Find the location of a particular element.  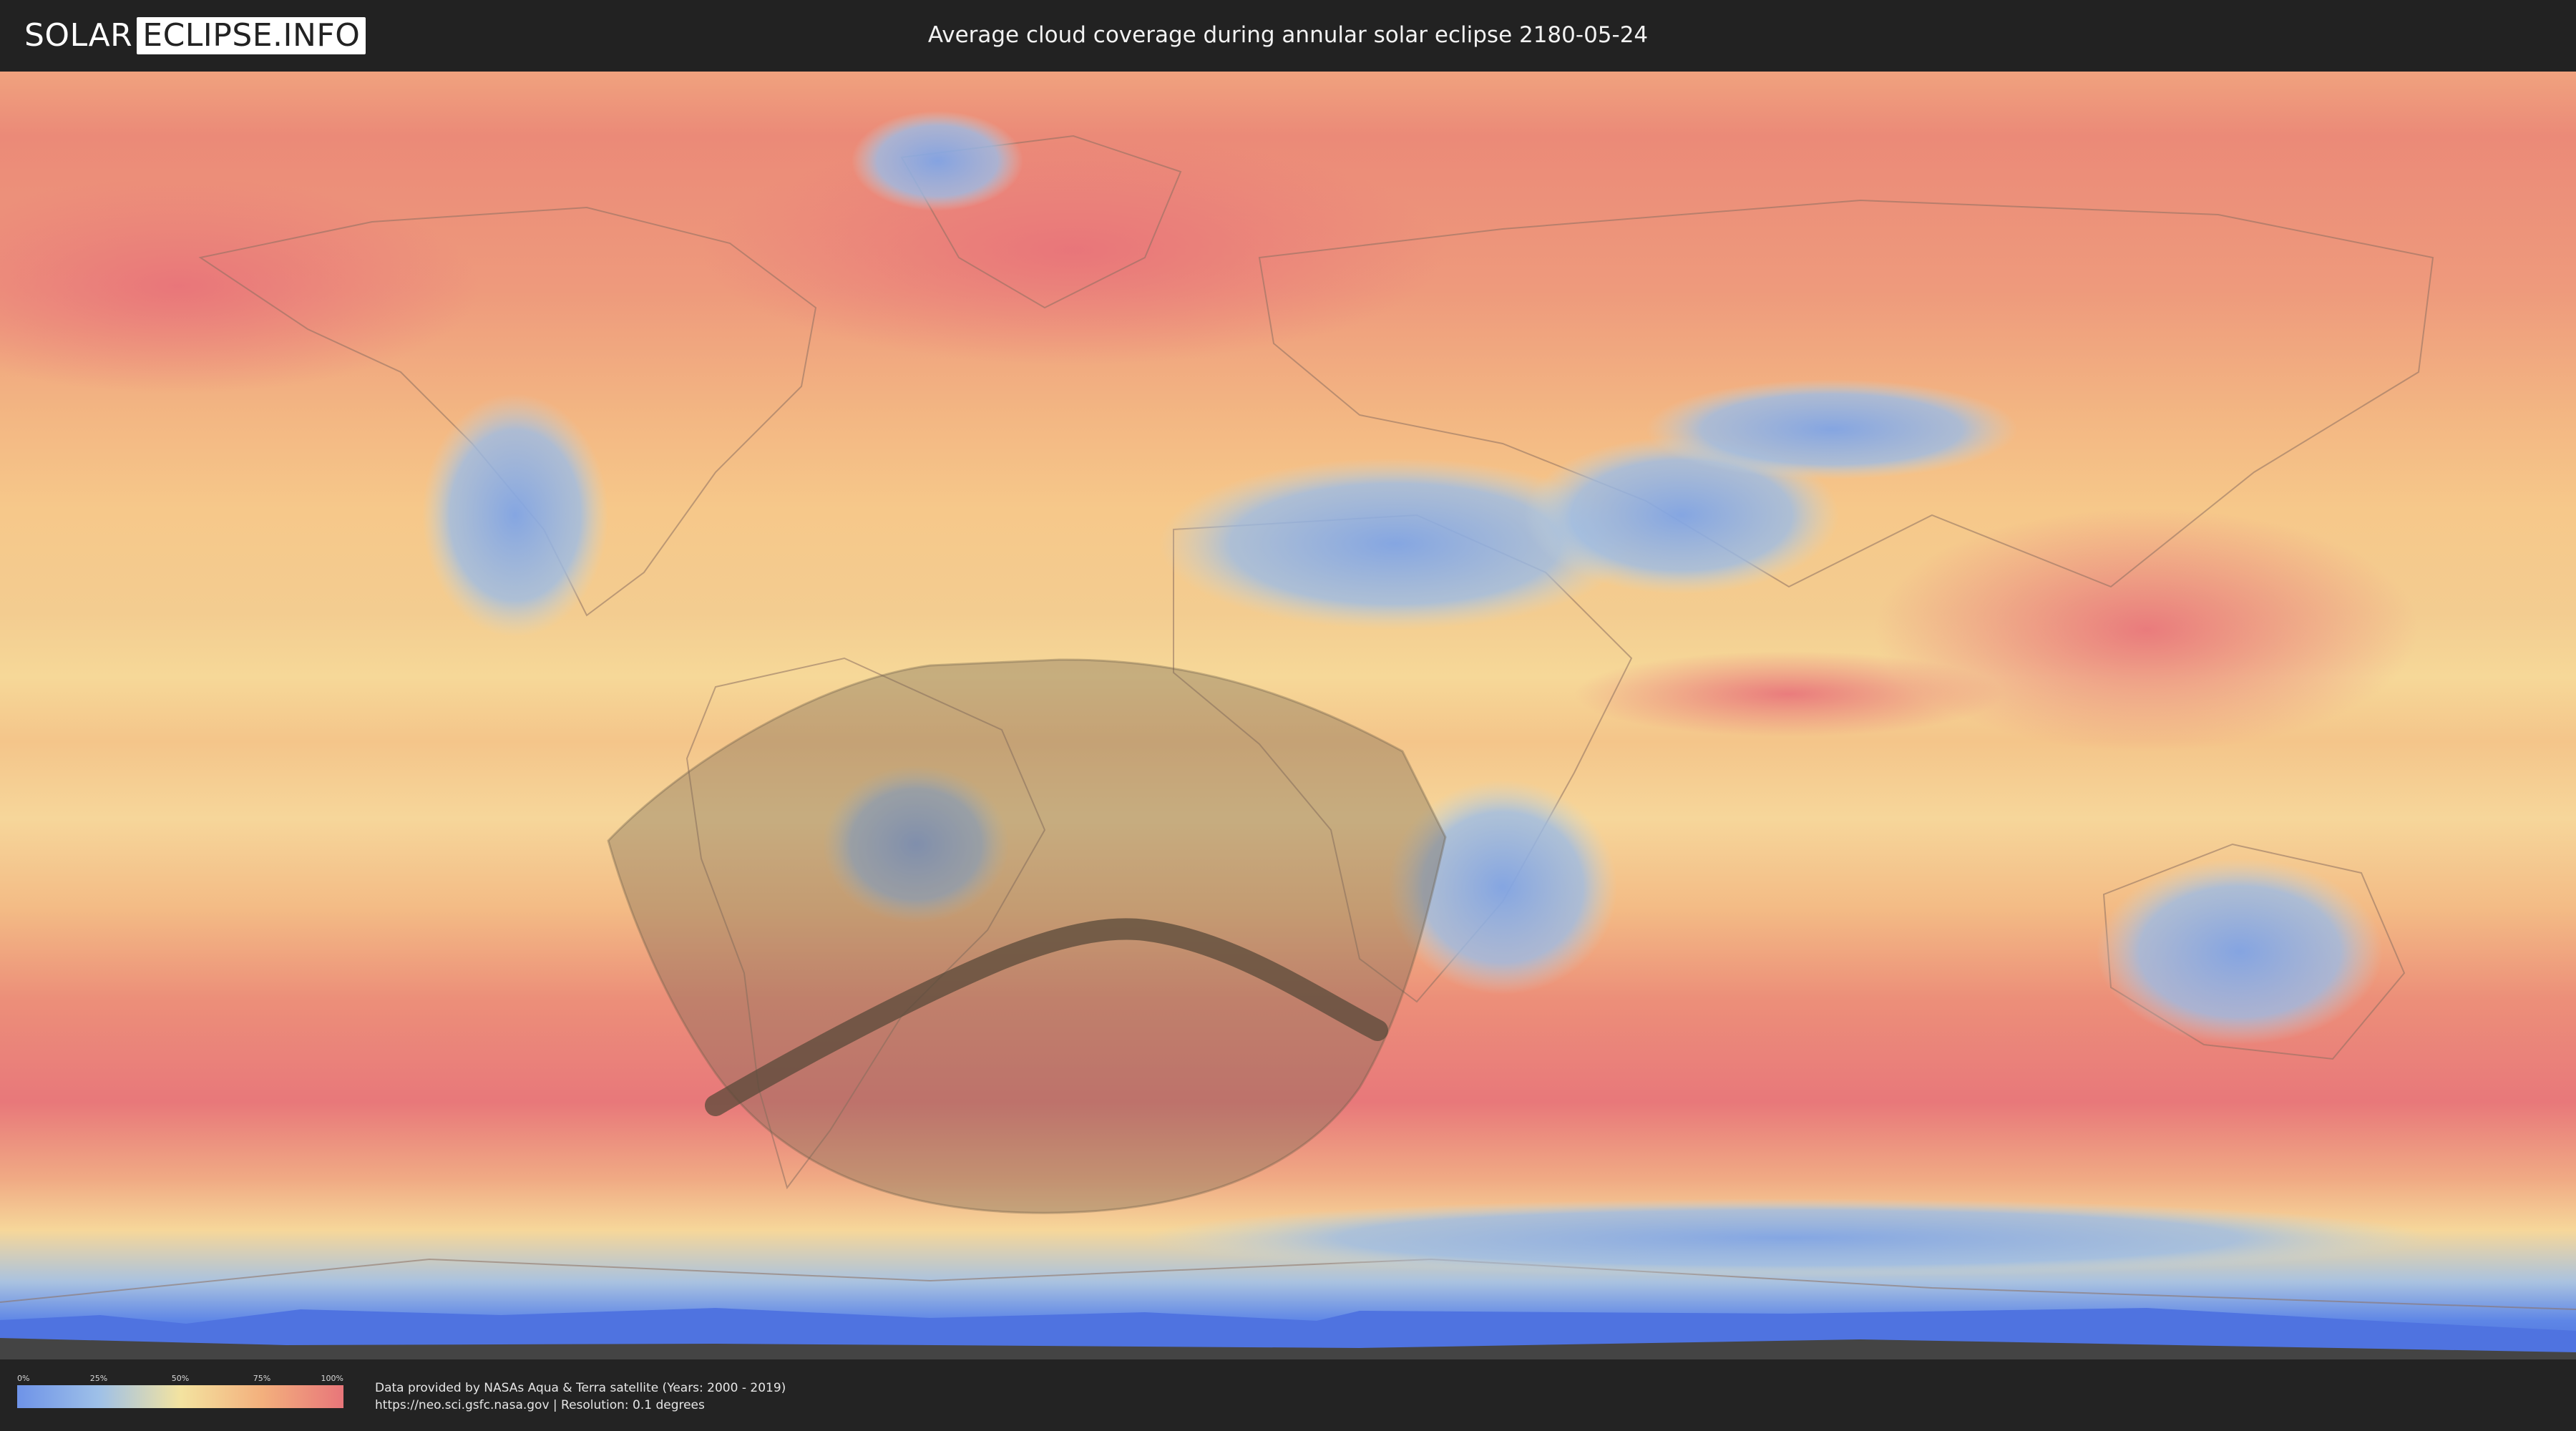

north-atlantic-cloud-band is located at coordinates (1073, 251).